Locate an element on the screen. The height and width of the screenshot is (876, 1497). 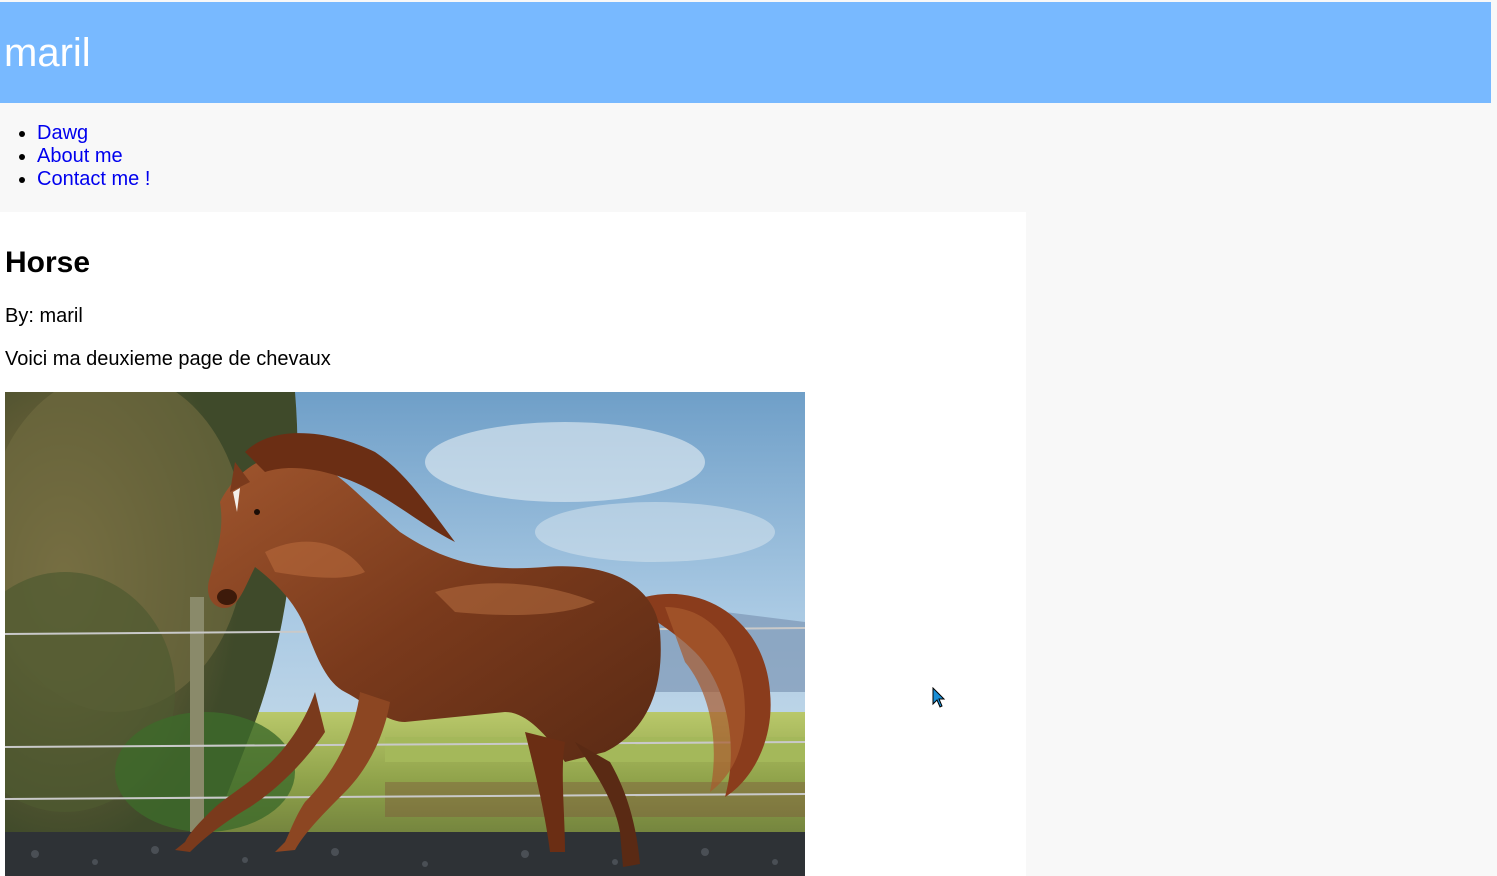
nav-link-dawg: Dawg is located at coordinates (62, 133).